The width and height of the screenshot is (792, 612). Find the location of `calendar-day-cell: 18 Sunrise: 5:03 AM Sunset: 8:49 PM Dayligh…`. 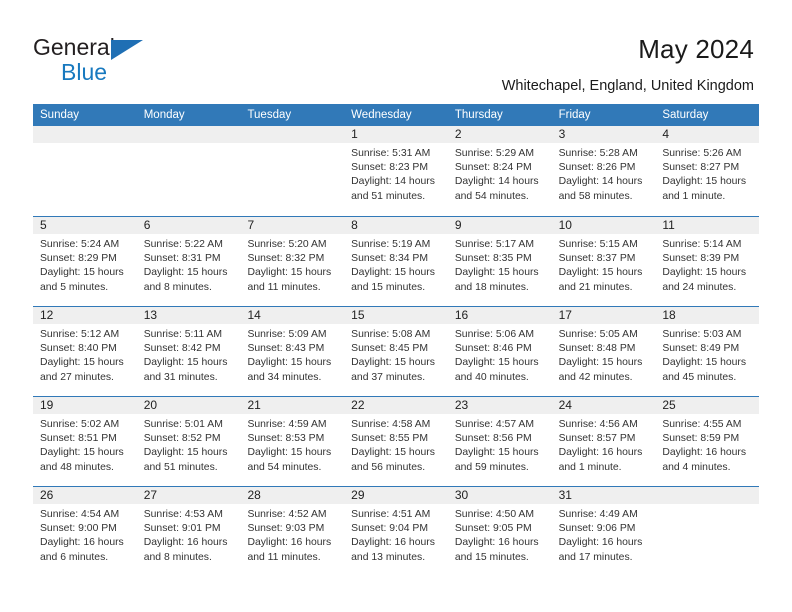

calendar-day-cell: 18 Sunrise: 5:03 AM Sunset: 8:49 PM Dayligh… is located at coordinates (707, 351).